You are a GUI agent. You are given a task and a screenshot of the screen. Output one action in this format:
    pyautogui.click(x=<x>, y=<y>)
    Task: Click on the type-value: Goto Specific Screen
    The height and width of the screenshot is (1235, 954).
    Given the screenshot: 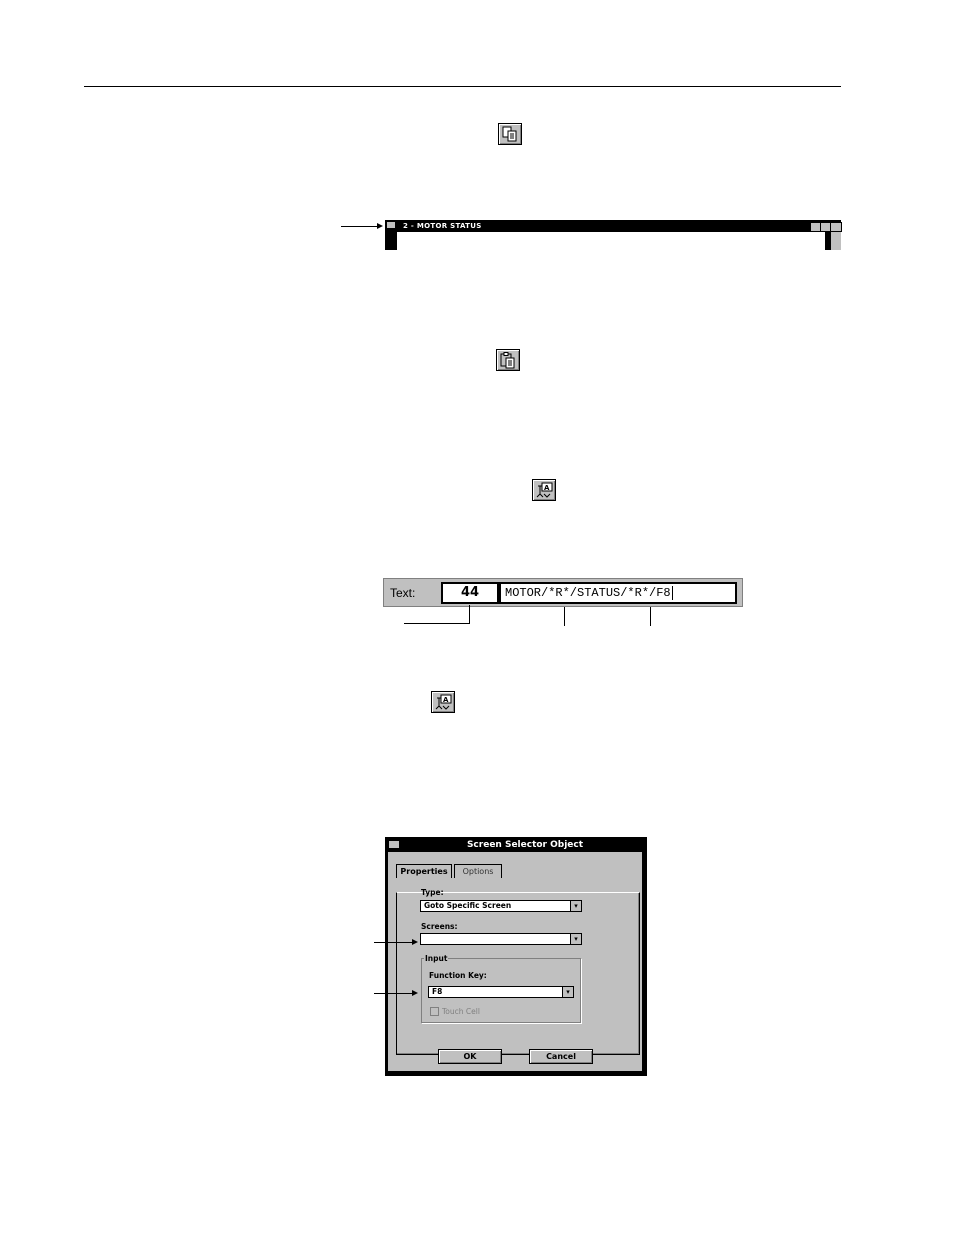 What is the action you would take?
    pyautogui.click(x=468, y=905)
    